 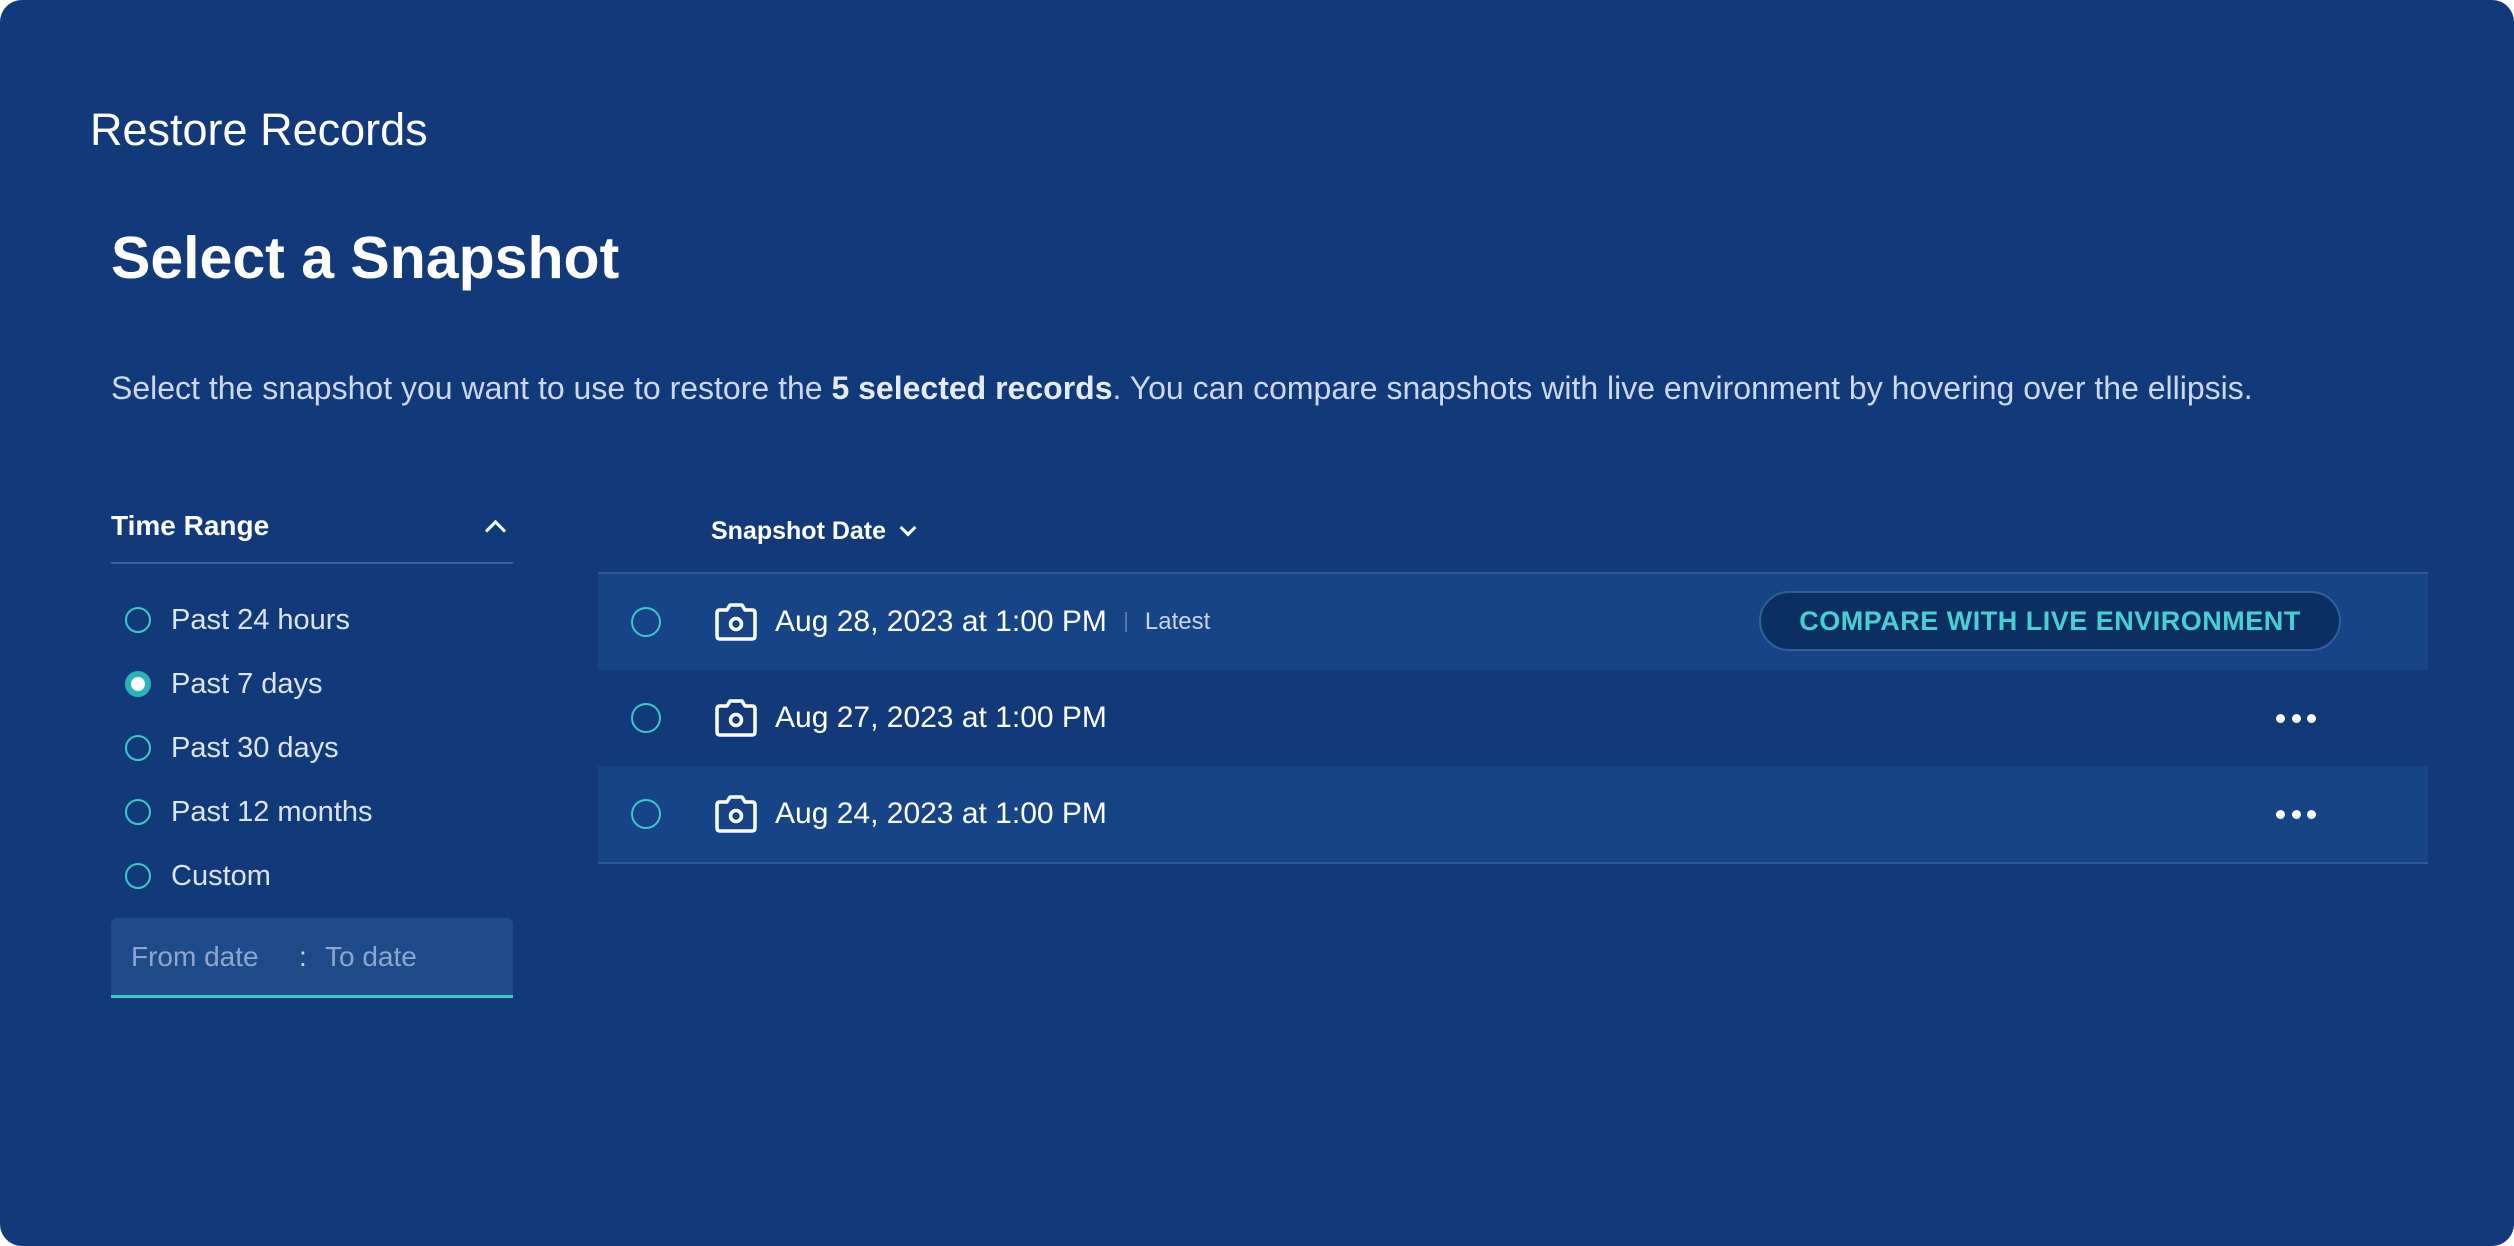 I want to click on option-label: Past 7 days, so click(x=247, y=683).